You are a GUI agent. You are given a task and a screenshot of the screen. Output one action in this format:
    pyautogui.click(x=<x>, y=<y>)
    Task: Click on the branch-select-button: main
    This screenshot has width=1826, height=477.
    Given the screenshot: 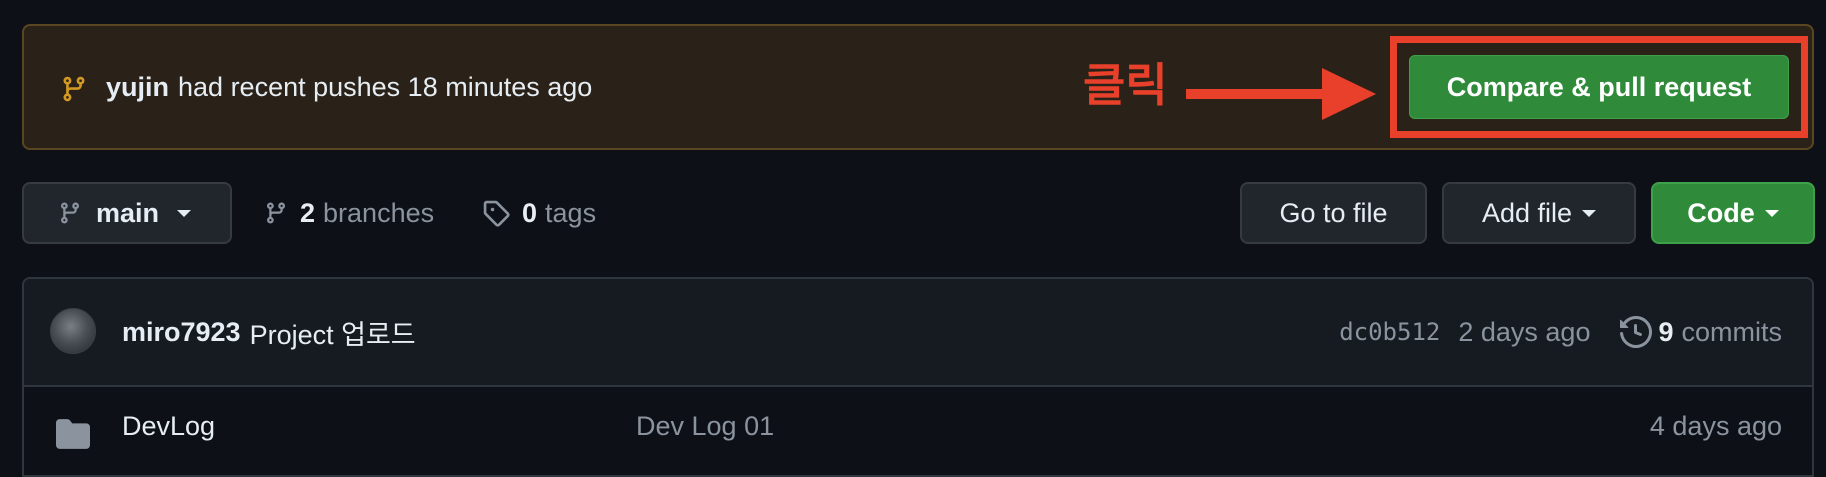 What is the action you would take?
    pyautogui.click(x=127, y=213)
    